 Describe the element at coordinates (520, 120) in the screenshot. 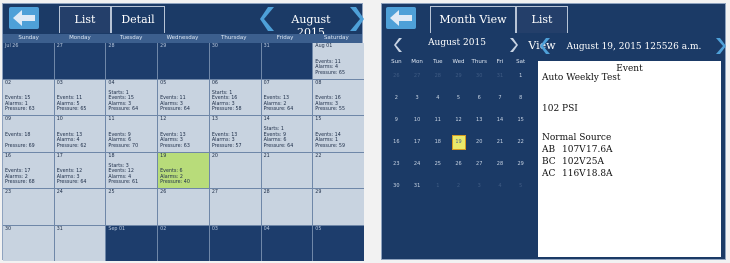

I see `mini-day: 15` at that location.